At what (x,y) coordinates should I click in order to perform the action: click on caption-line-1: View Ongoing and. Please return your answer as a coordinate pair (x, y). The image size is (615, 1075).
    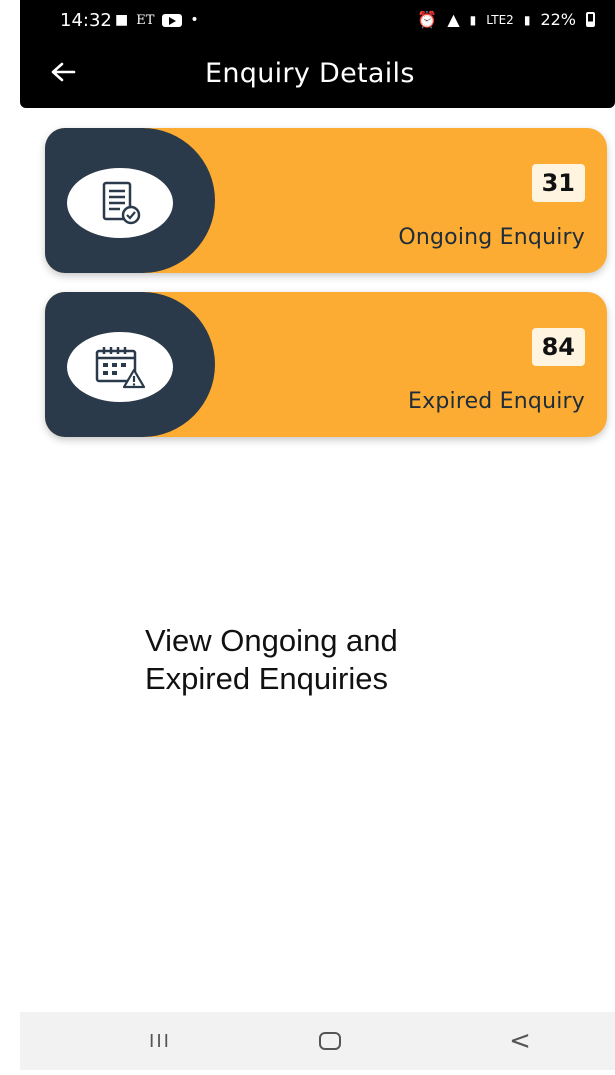
    Looking at the image, I should click on (271, 640).